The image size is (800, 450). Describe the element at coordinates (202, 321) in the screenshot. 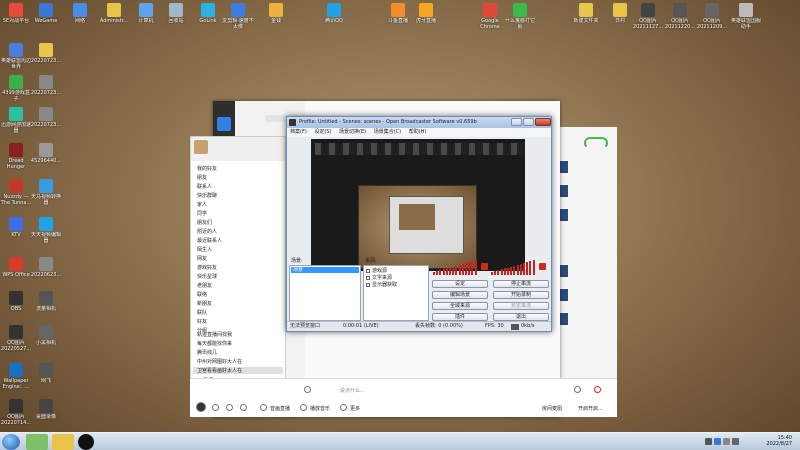

I see `friend-group: 好友` at that location.